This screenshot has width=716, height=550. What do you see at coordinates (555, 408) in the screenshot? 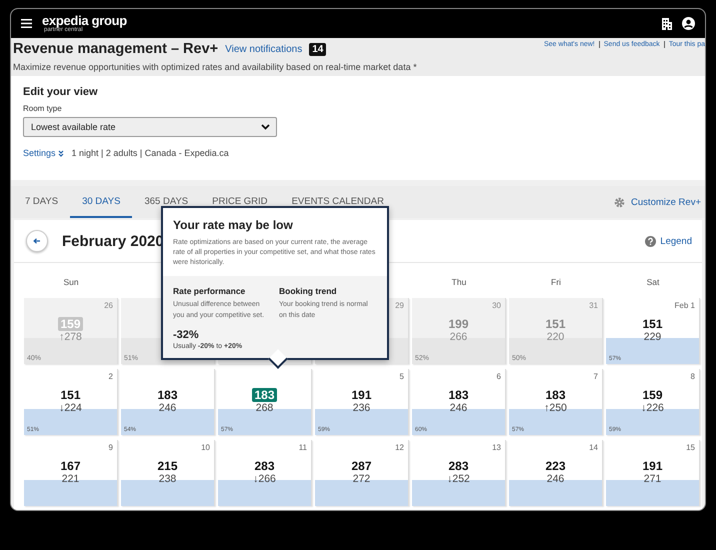
I see `competitor-rate: ↑250` at bounding box center [555, 408].